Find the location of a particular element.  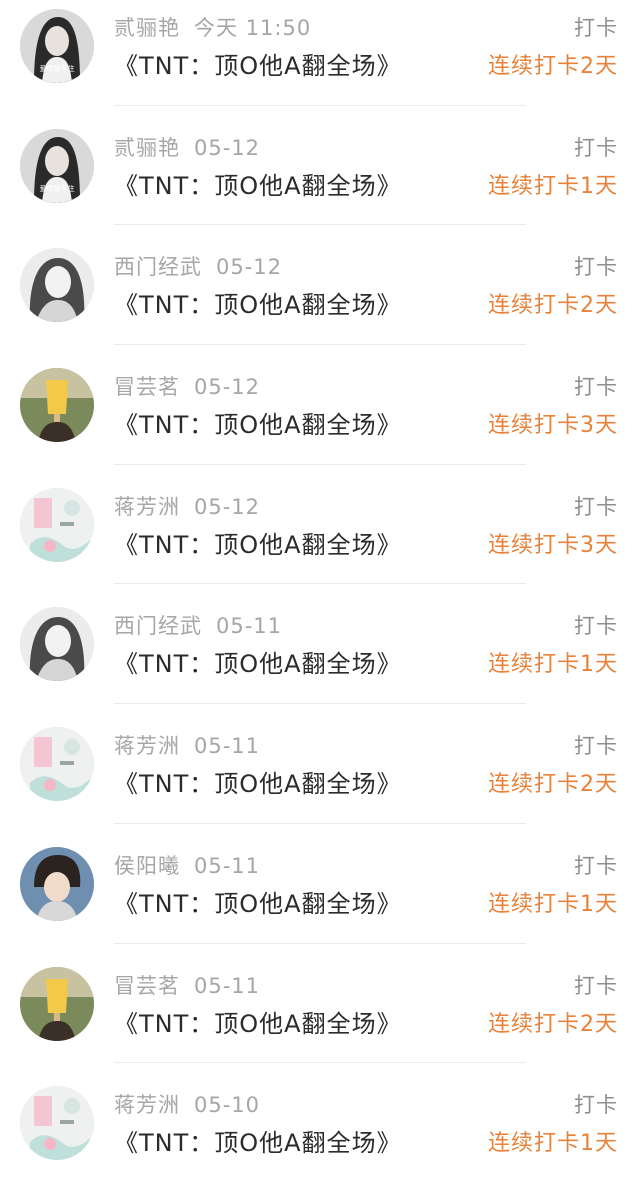

list-item: 蒋芳洲 05-12 《TNT：顶O他A翻全场》 打卡 连续打卡3天 is located at coordinates (320, 539).